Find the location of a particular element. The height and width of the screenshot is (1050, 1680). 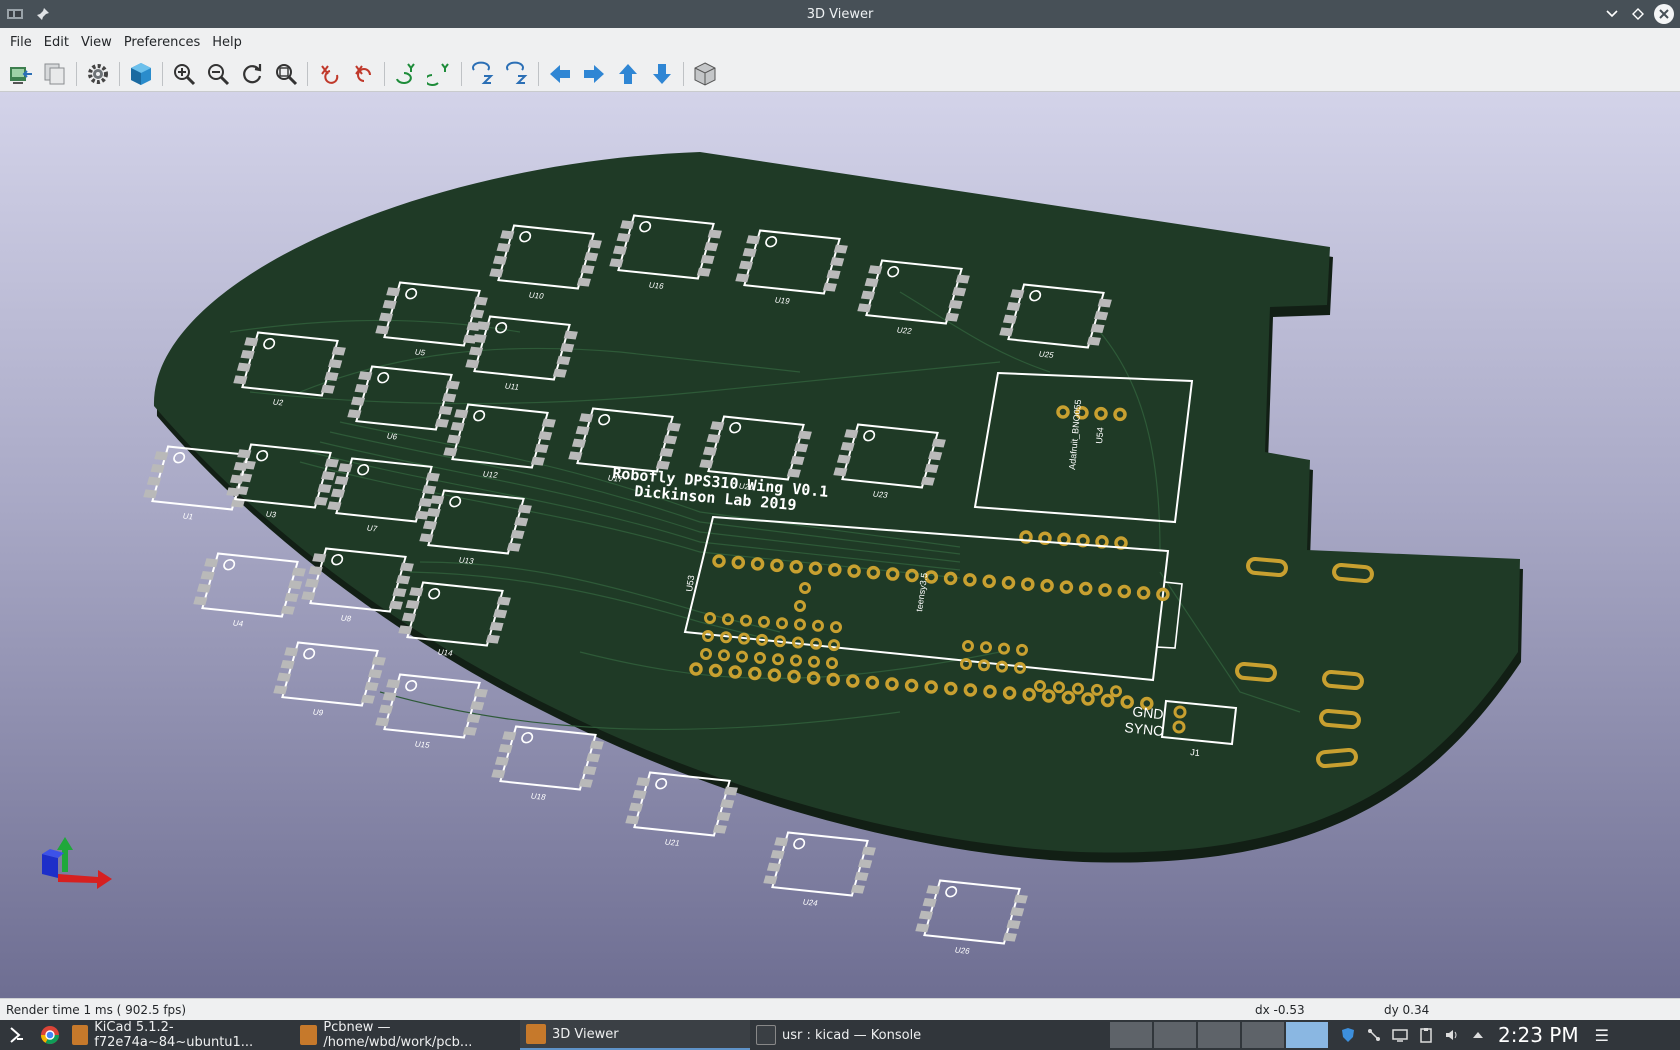

menu-preferences: Preferences is located at coordinates (162, 42).